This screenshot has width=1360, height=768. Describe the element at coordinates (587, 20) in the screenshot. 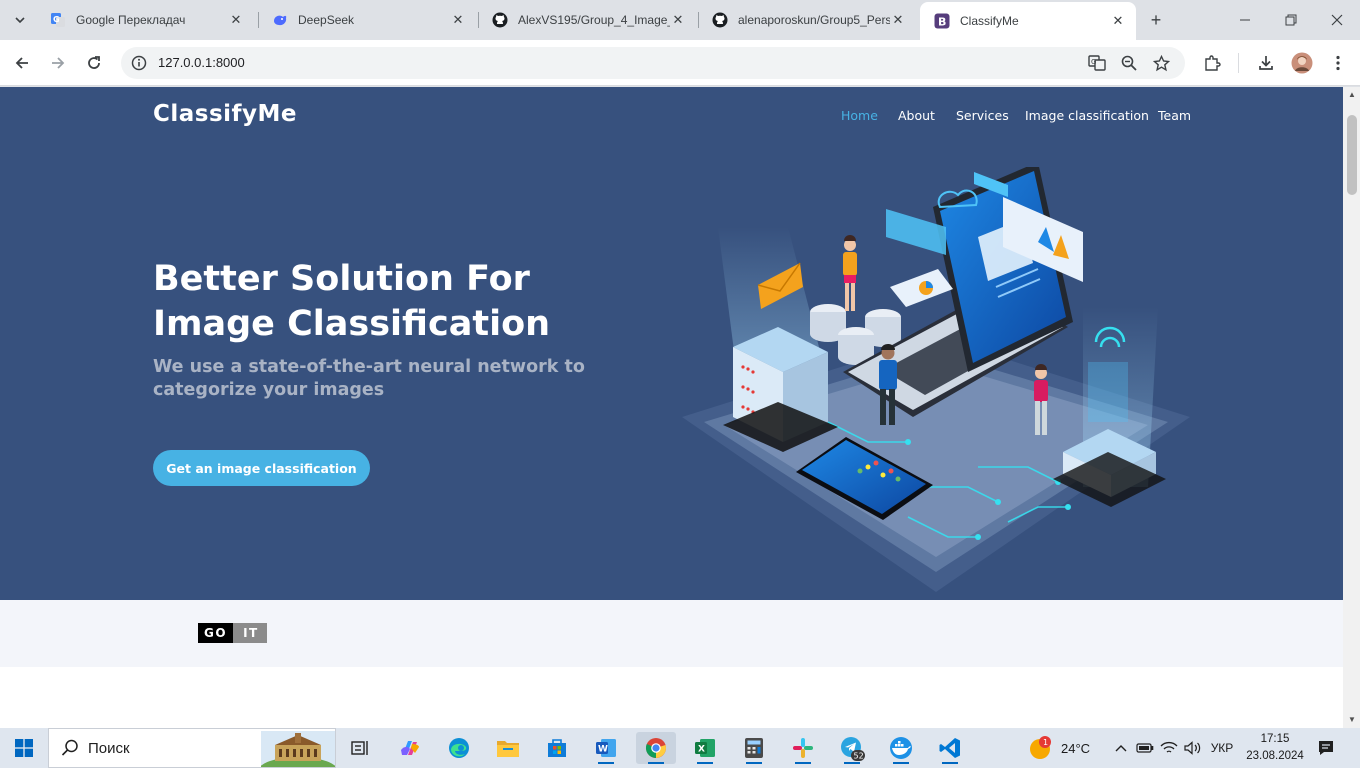

I see `tab-github-group4: AlexVS195/Group_4_Image_ ✕` at that location.